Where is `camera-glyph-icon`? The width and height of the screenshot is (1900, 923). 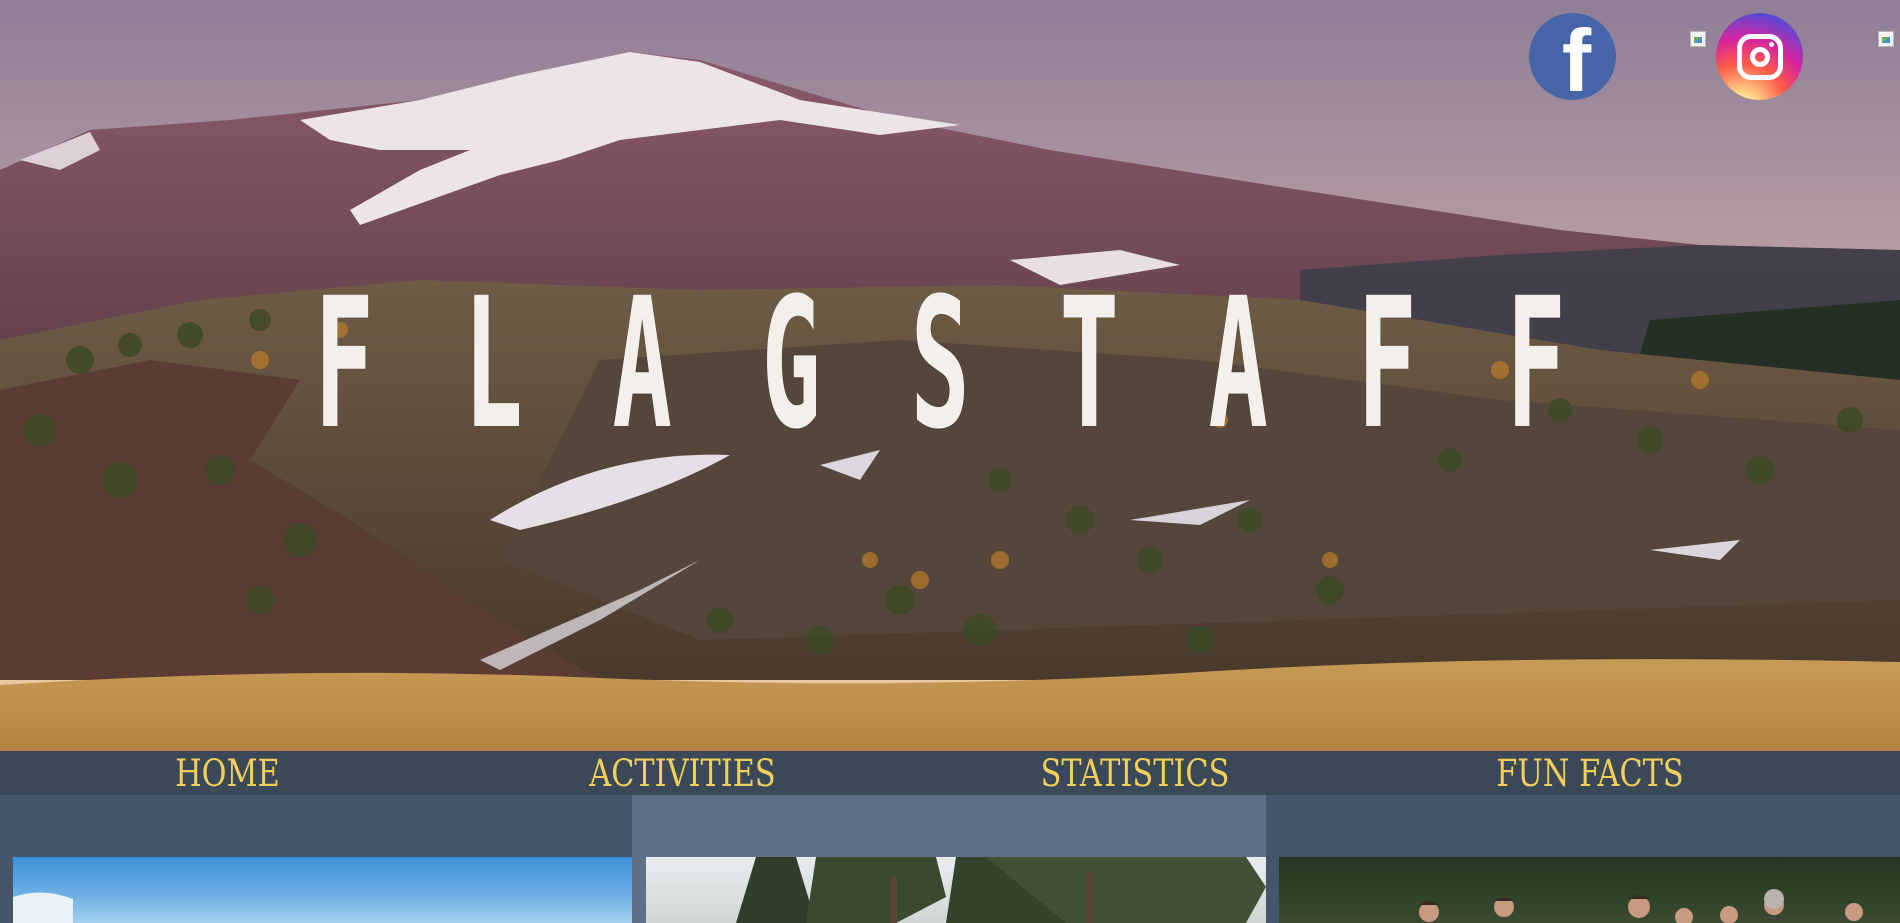 camera-glyph-icon is located at coordinates (1759, 56).